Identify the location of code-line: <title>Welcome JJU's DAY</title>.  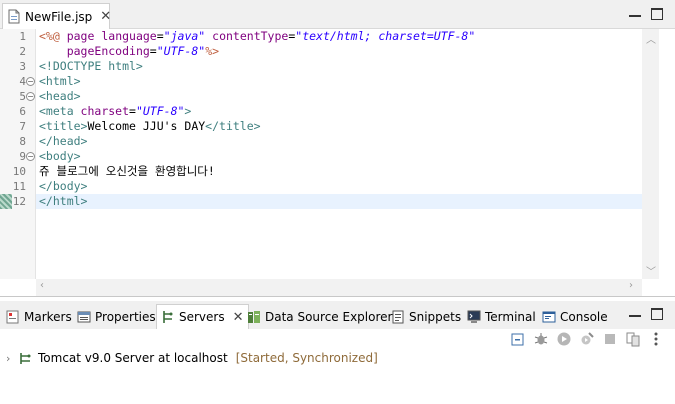
(339, 126).